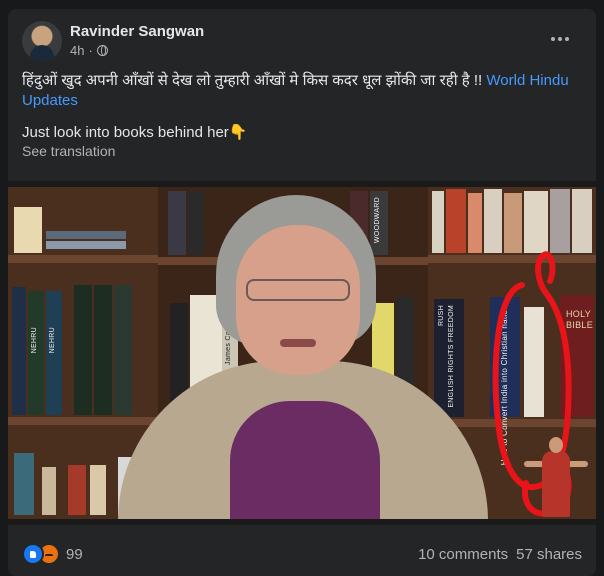  Describe the element at coordinates (52, 340) in the screenshot. I see `book-title-nehru-2: NEHRU` at that location.